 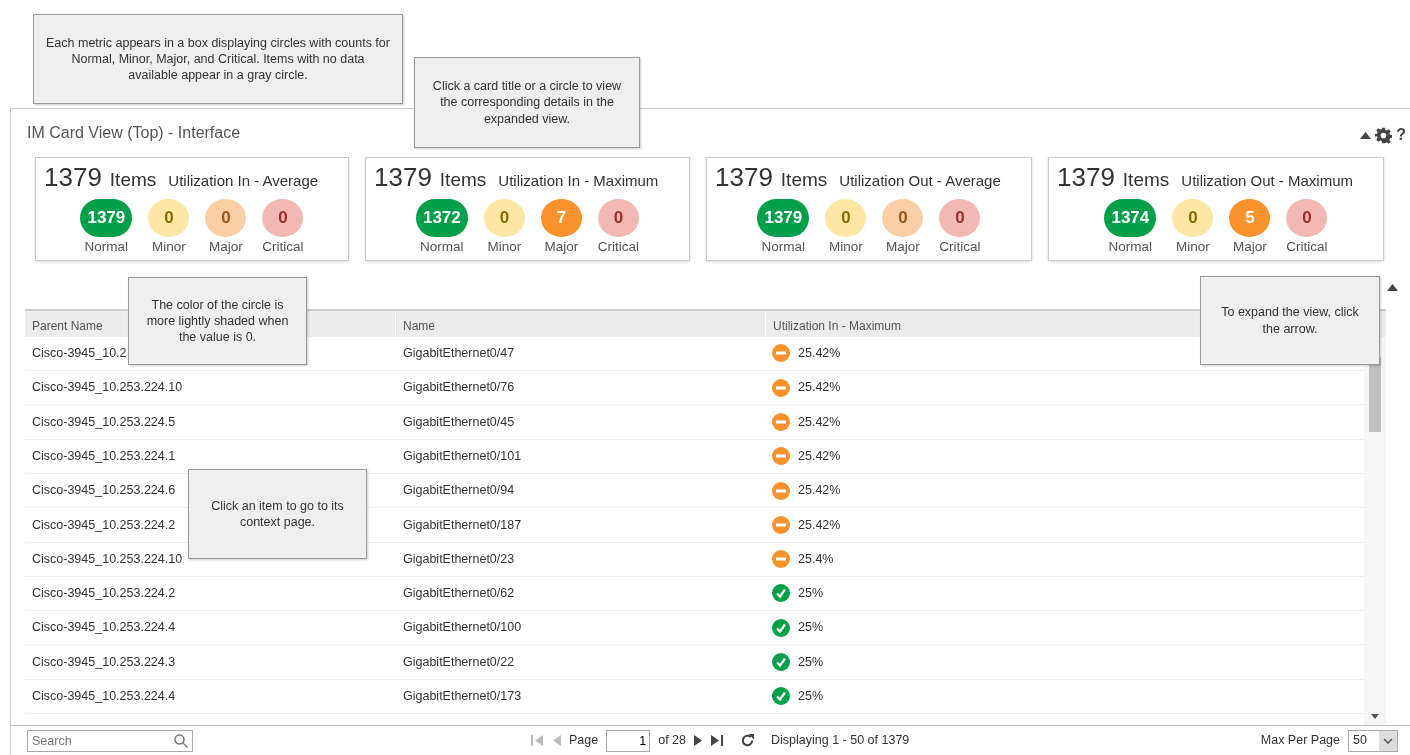 What do you see at coordinates (698, 740) in the screenshot?
I see `next-page-icon` at bounding box center [698, 740].